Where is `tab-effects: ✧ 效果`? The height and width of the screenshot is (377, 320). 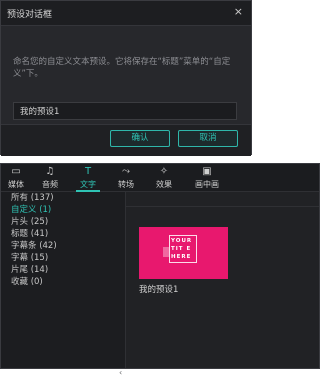
tab-effects: ✧ 效果 is located at coordinates (164, 178).